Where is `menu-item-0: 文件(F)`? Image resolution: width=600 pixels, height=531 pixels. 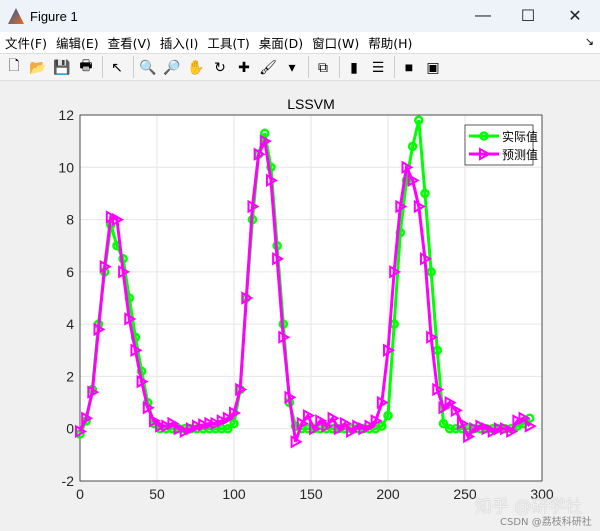
menu-item-0: 文件(F) is located at coordinates (26, 42).